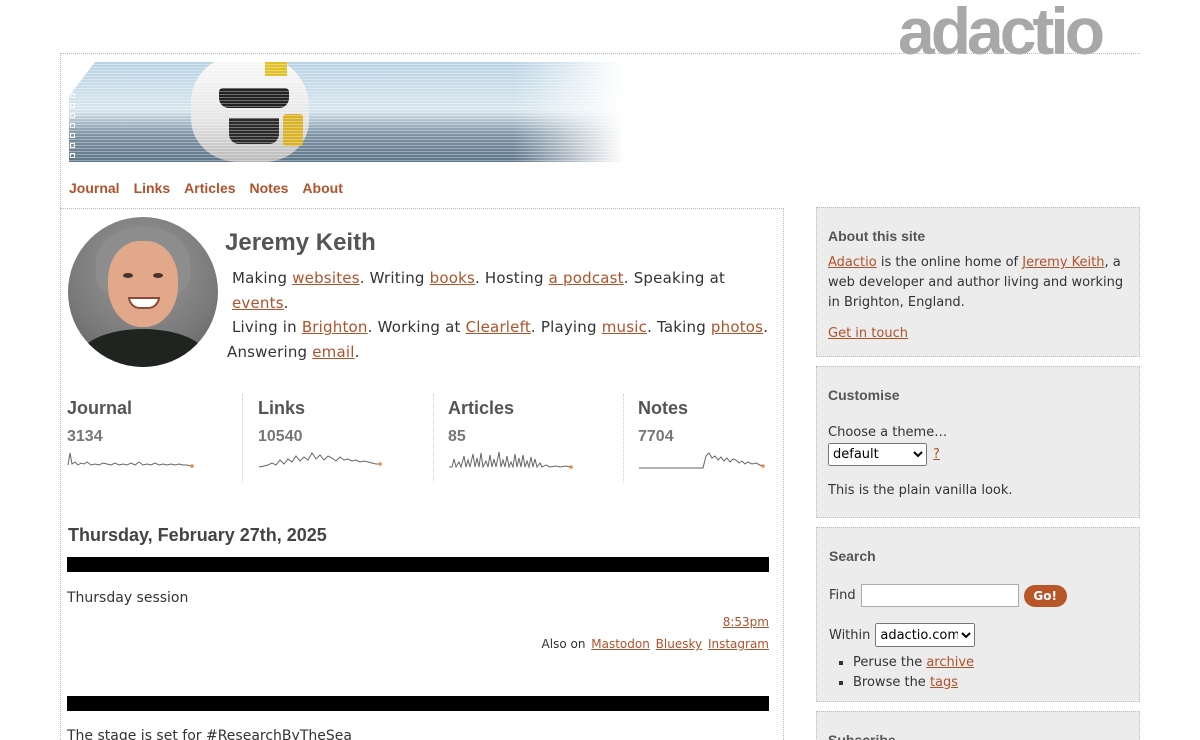 This screenshot has width=1200, height=740. Describe the element at coordinates (620, 644) in the screenshot. I see `link-mastodon: Mastodon` at that location.